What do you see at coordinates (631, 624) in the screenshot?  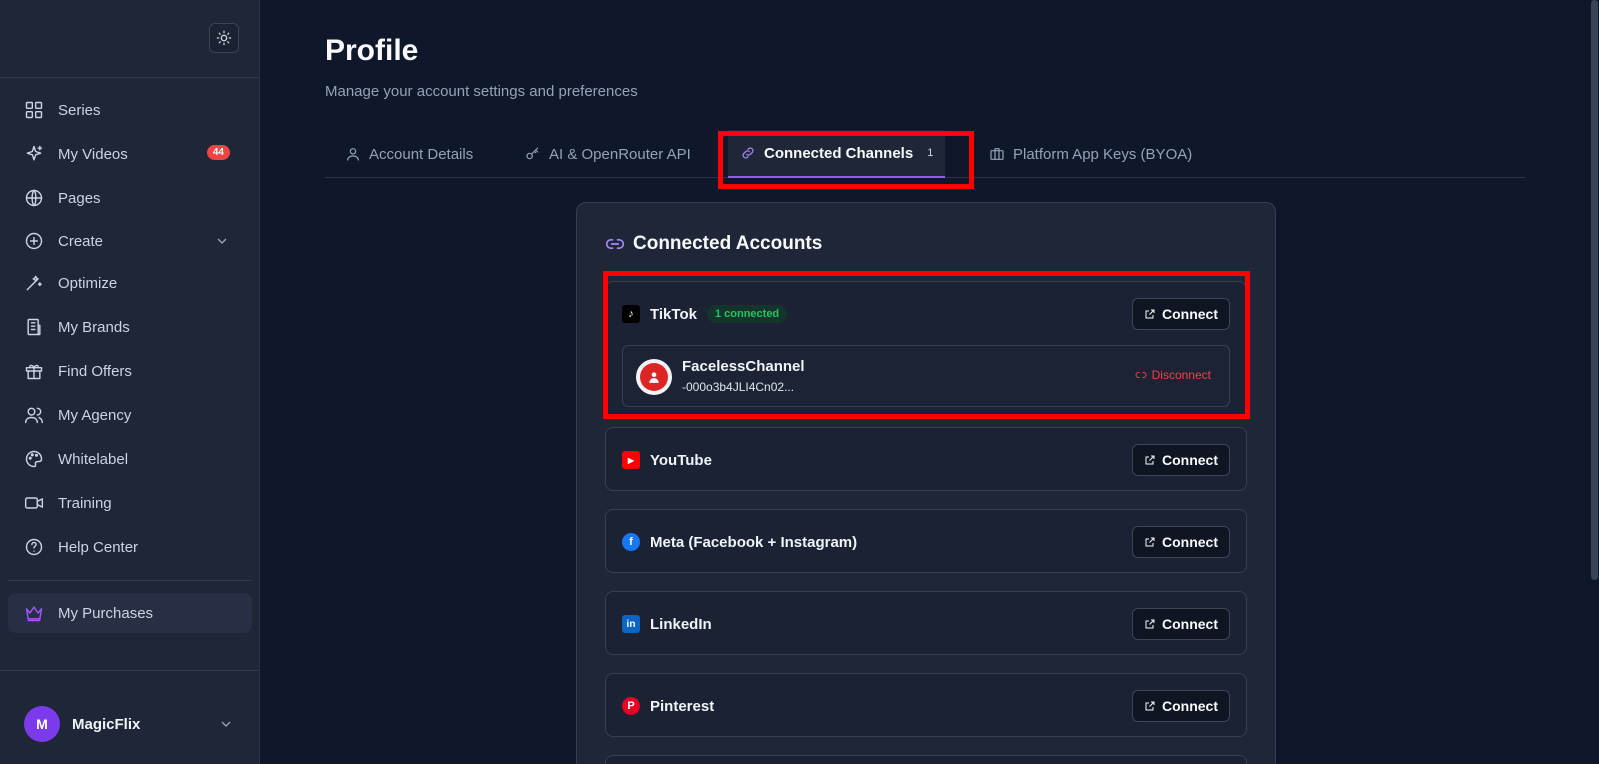 I see `linkedin-icon: in` at bounding box center [631, 624].